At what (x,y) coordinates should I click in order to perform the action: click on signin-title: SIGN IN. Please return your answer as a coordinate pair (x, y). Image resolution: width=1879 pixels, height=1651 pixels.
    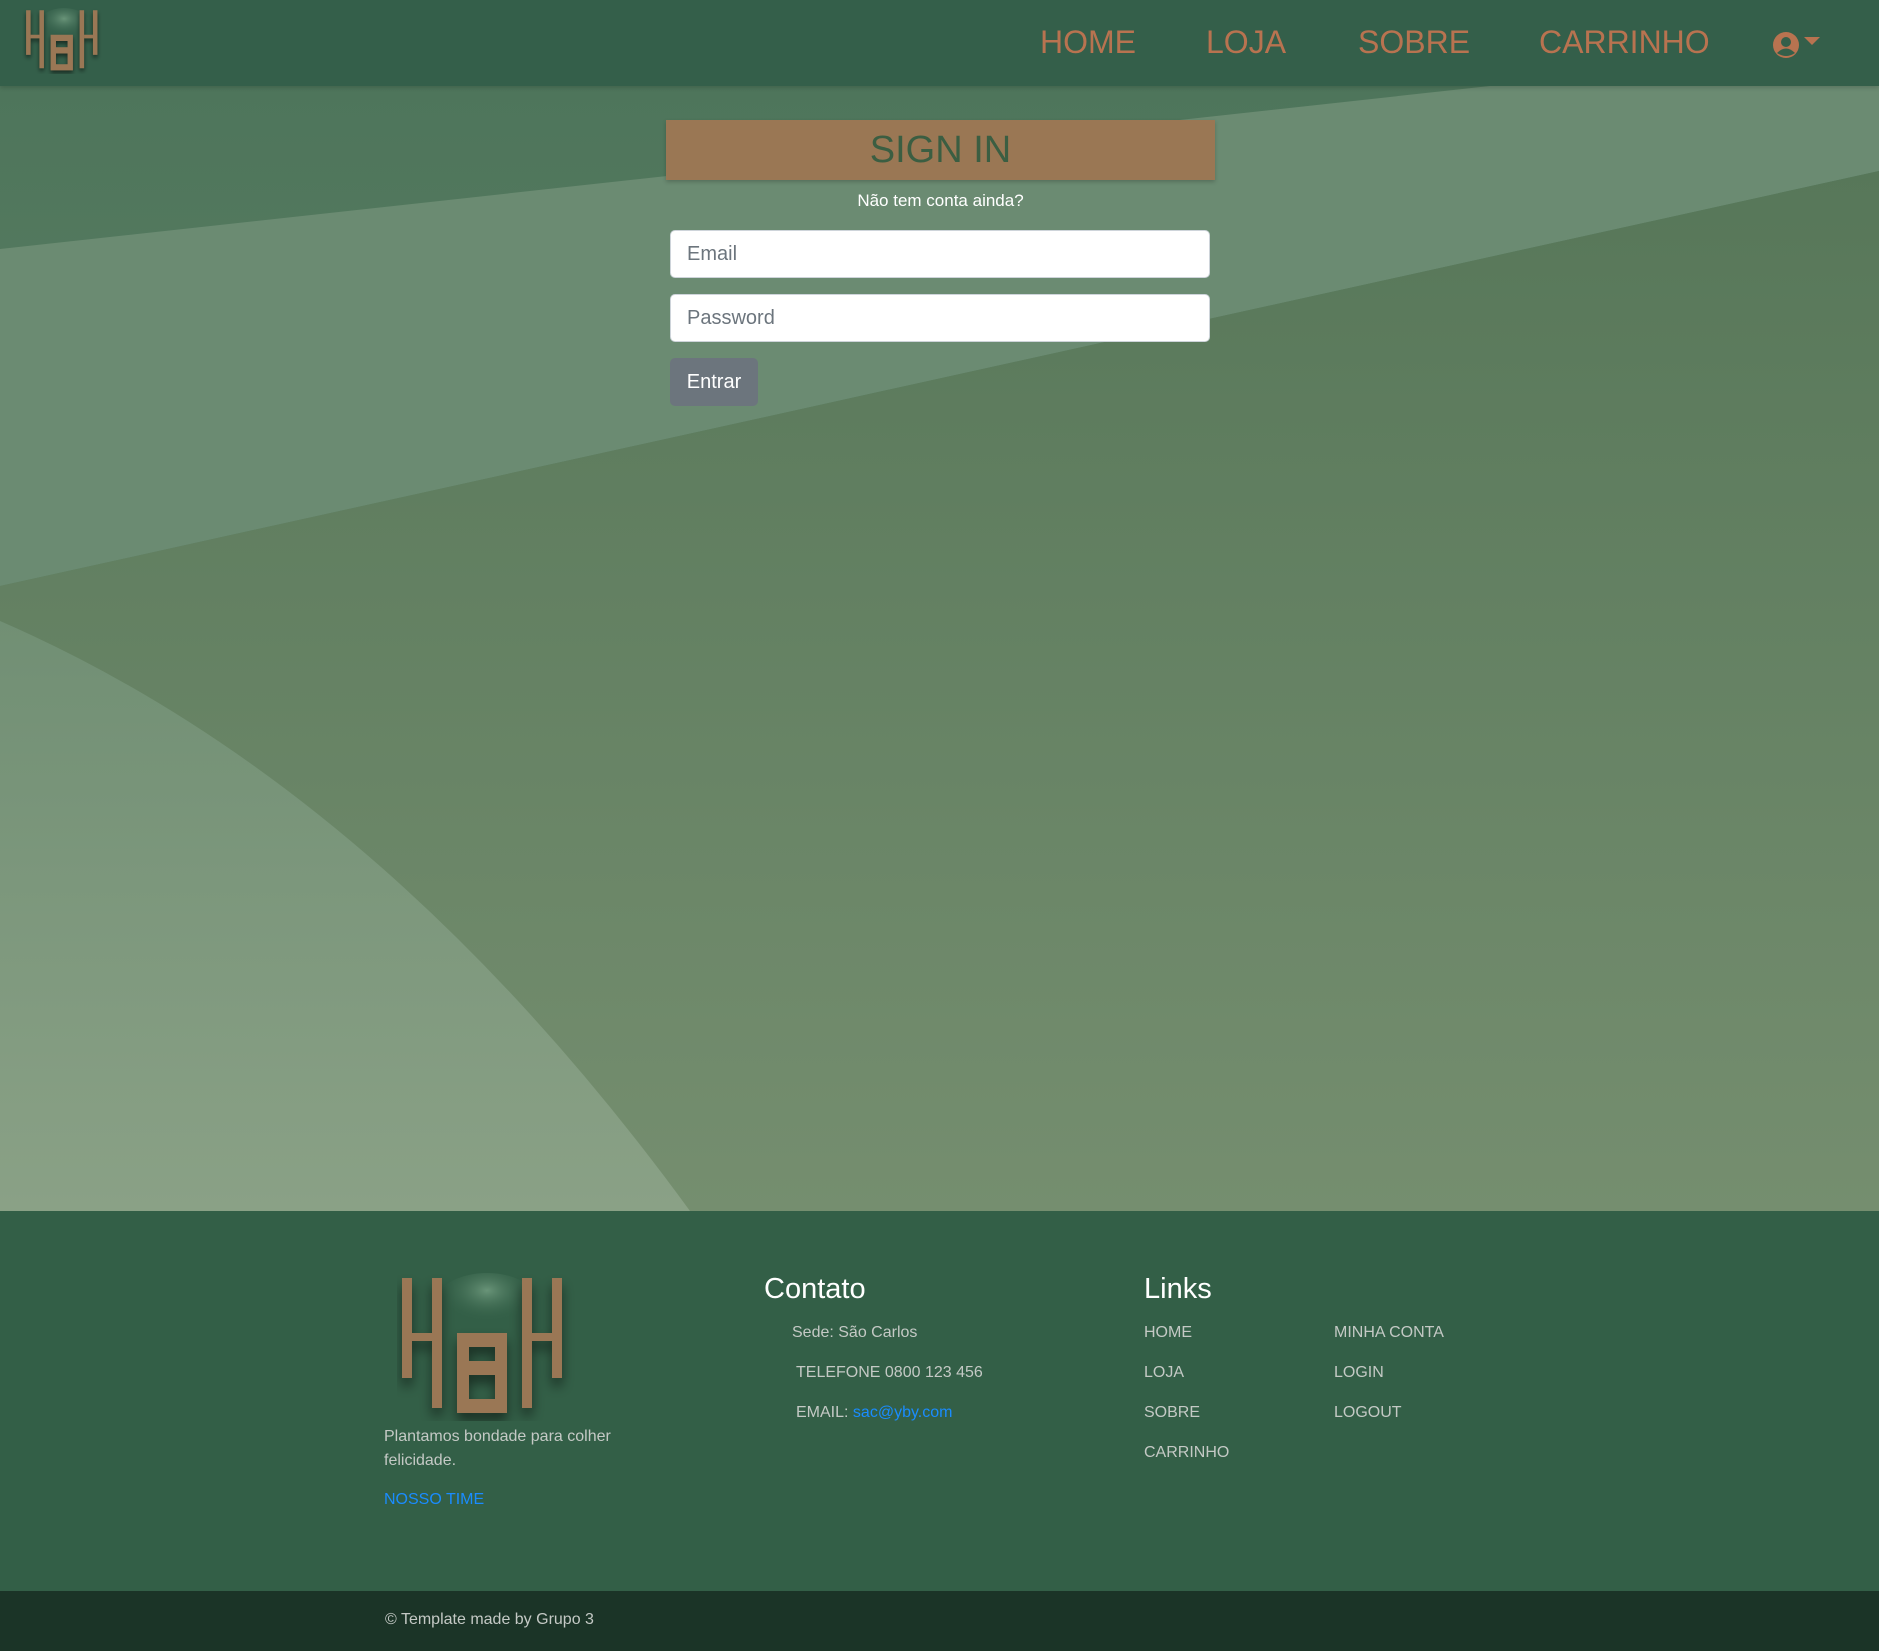
    Looking at the image, I should click on (940, 150).